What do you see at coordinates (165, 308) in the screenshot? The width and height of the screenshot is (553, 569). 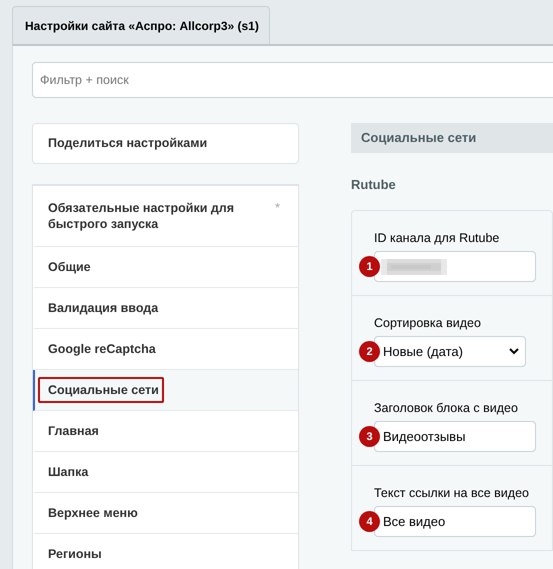 I see `menu-item: Валидация ввода` at bounding box center [165, 308].